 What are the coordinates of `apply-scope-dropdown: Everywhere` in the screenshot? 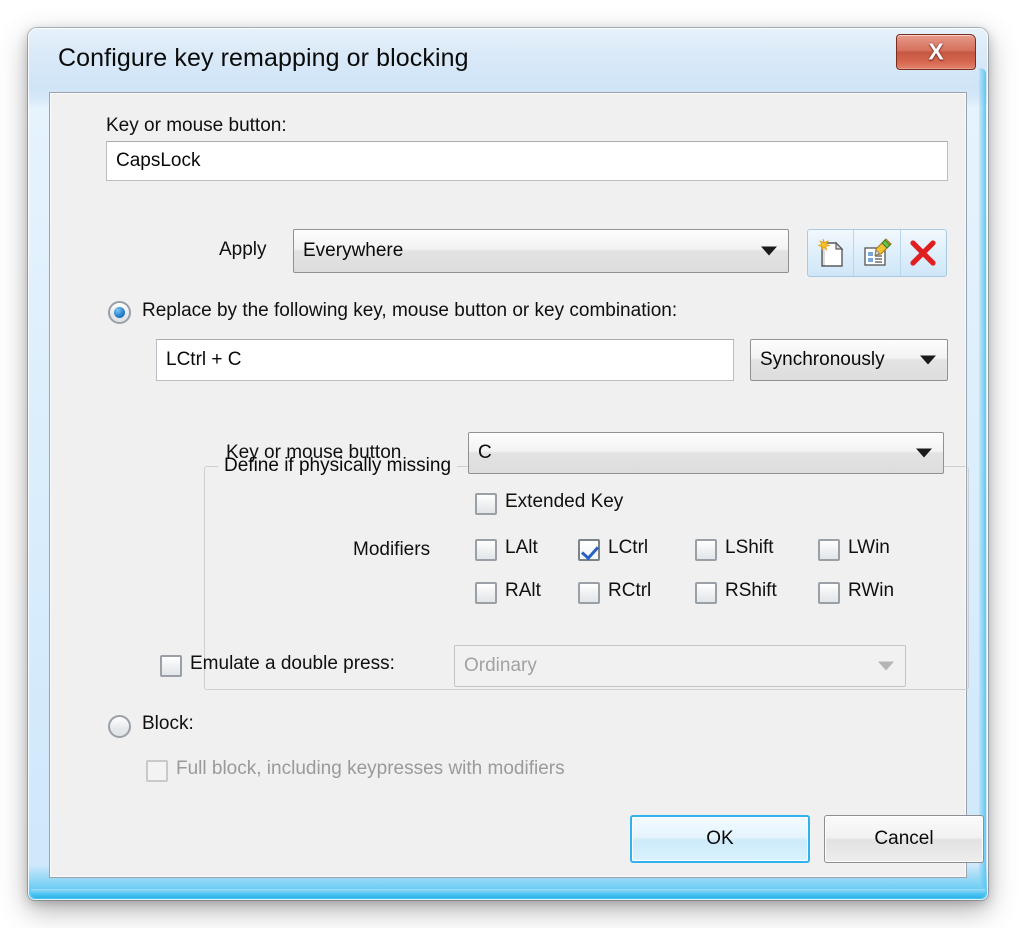 It's located at (541, 251).